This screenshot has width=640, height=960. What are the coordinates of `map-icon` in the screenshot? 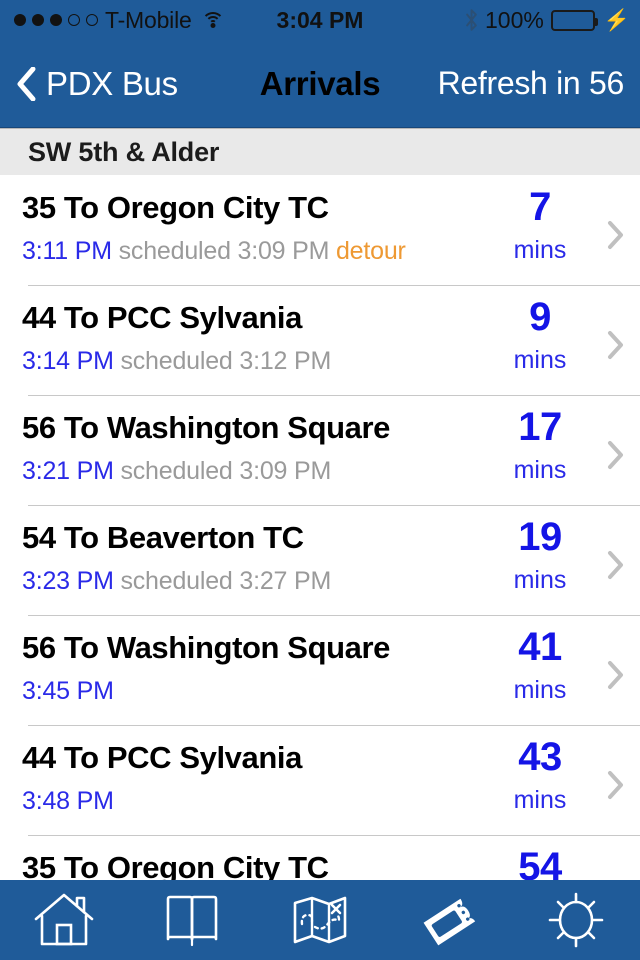 It's located at (320, 920).